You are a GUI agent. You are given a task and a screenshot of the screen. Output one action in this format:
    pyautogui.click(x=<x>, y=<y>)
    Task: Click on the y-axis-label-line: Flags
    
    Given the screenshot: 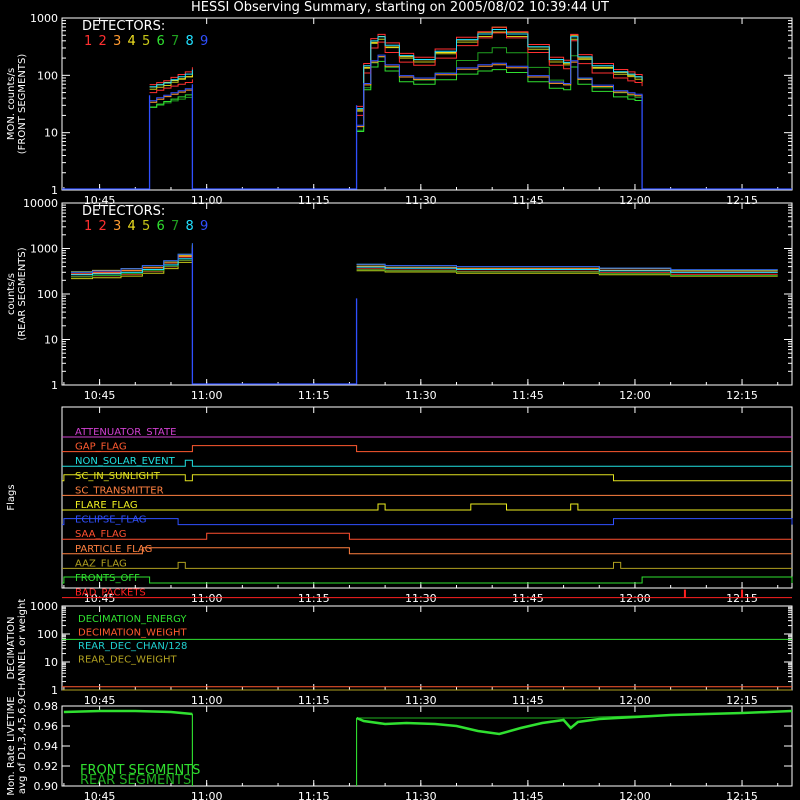 What is the action you would take?
    pyautogui.click(x=11, y=497)
    